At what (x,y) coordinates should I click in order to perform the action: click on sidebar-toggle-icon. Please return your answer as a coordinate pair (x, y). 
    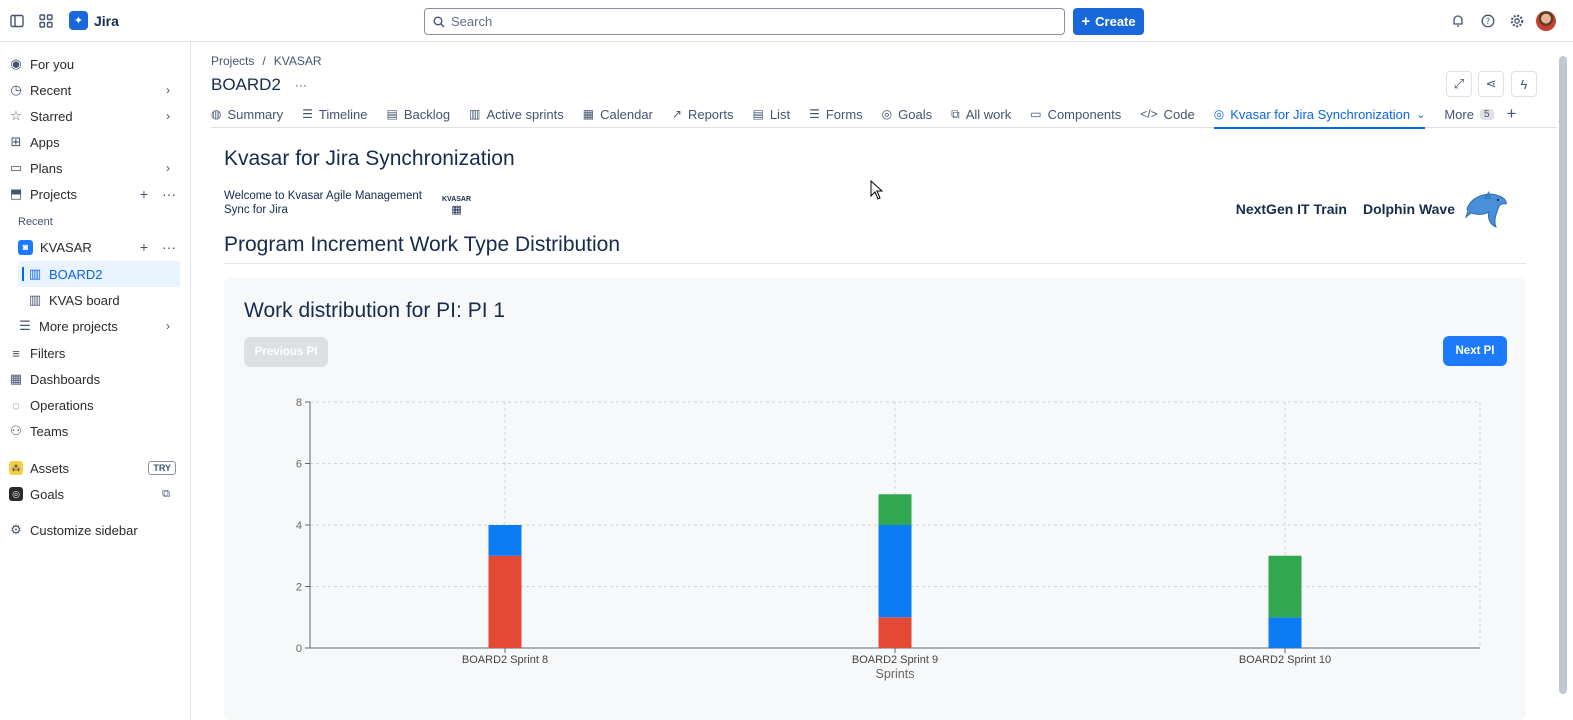
    Looking at the image, I should click on (17, 21).